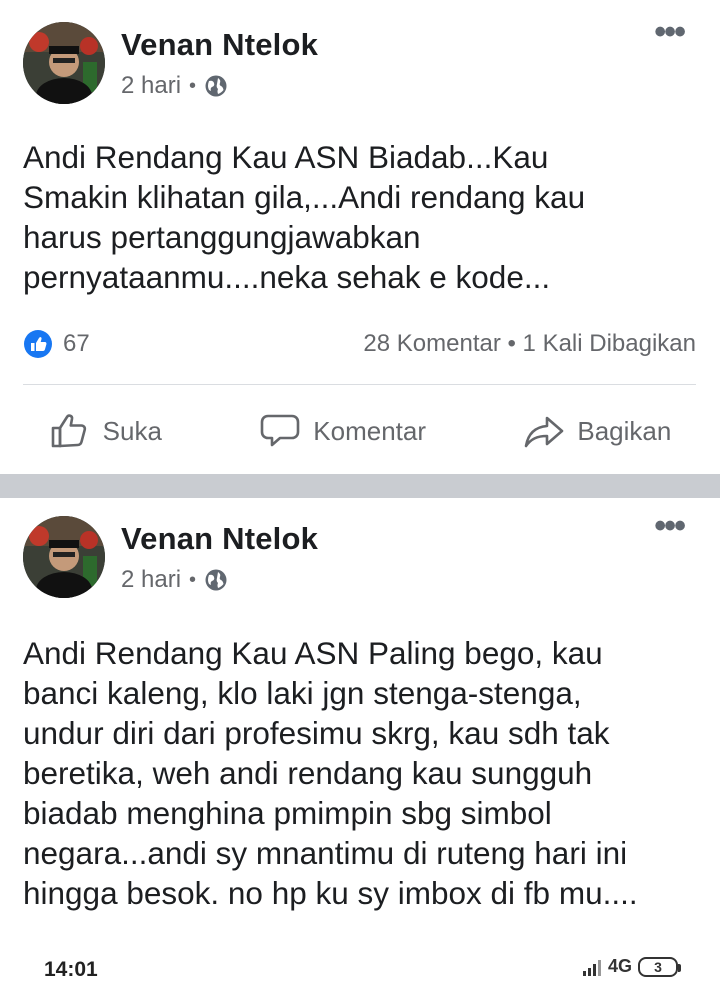 The image size is (720, 1004). Describe the element at coordinates (360, 969) in the screenshot. I see `status-bar: 14:01 4G 3` at that location.